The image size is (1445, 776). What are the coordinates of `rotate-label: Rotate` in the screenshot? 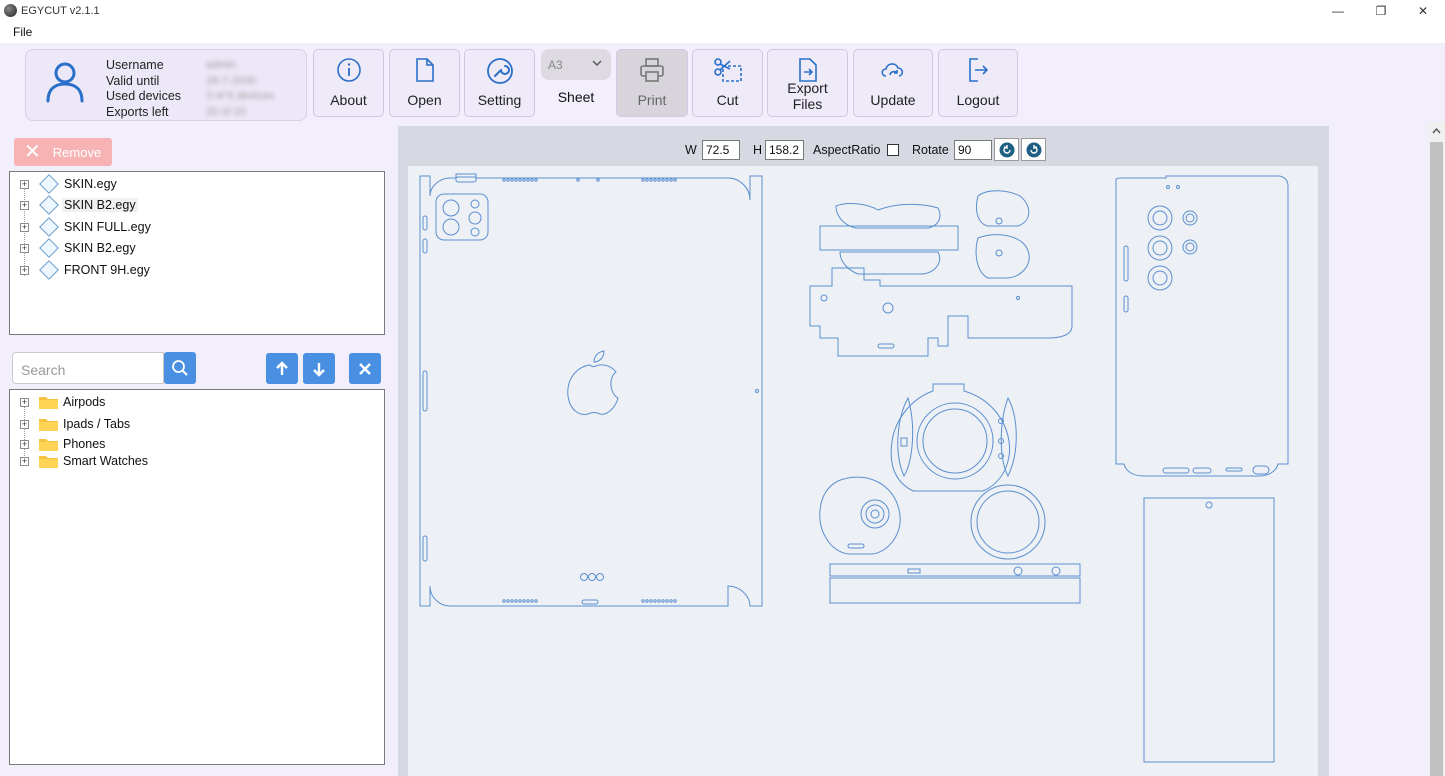 It's located at (930, 150).